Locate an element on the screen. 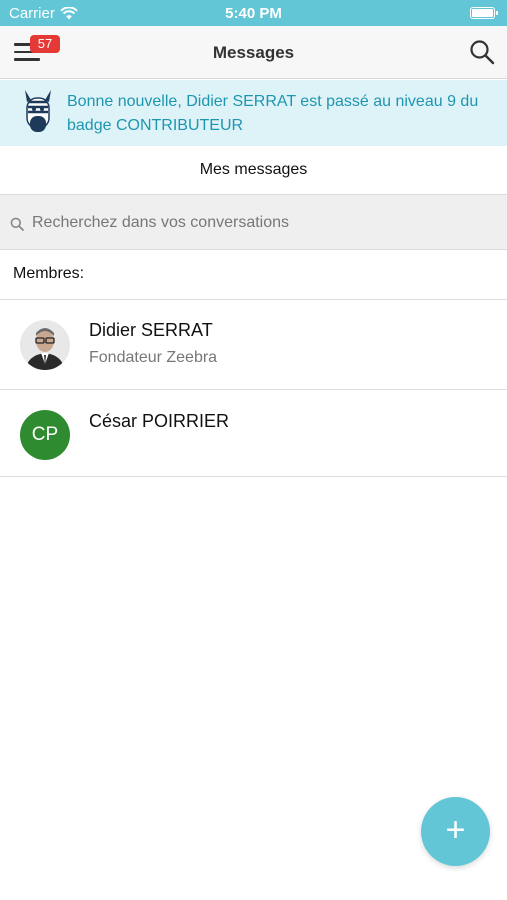  search-bar is located at coordinates (253, 222).